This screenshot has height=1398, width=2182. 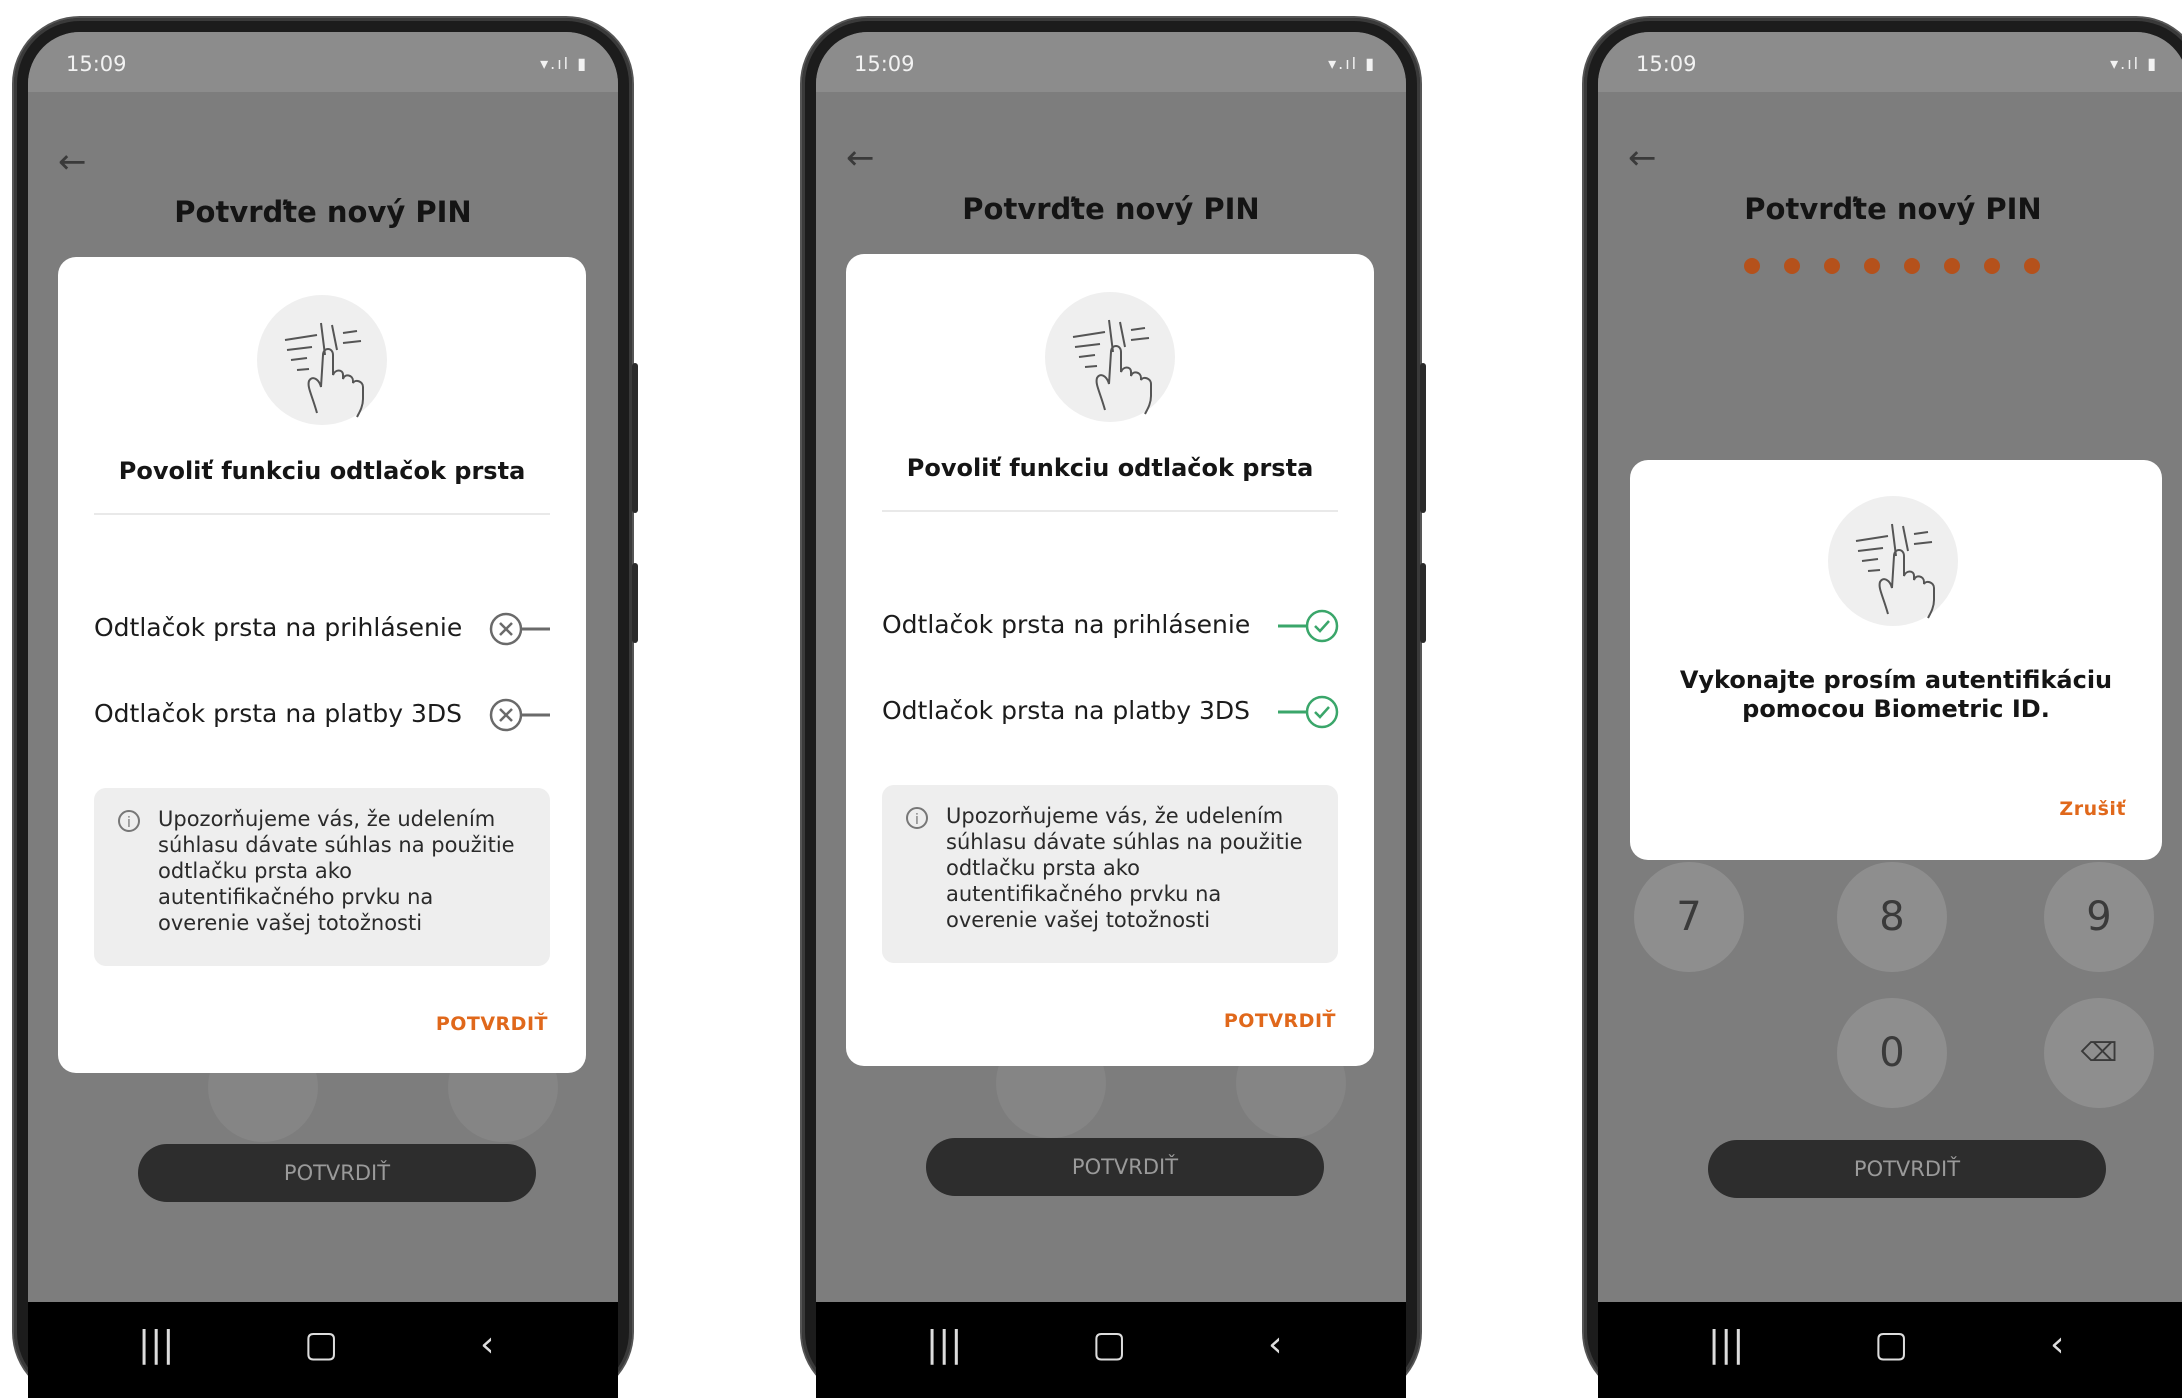 What do you see at coordinates (1689, 917) in the screenshot?
I see `key-7: 7` at bounding box center [1689, 917].